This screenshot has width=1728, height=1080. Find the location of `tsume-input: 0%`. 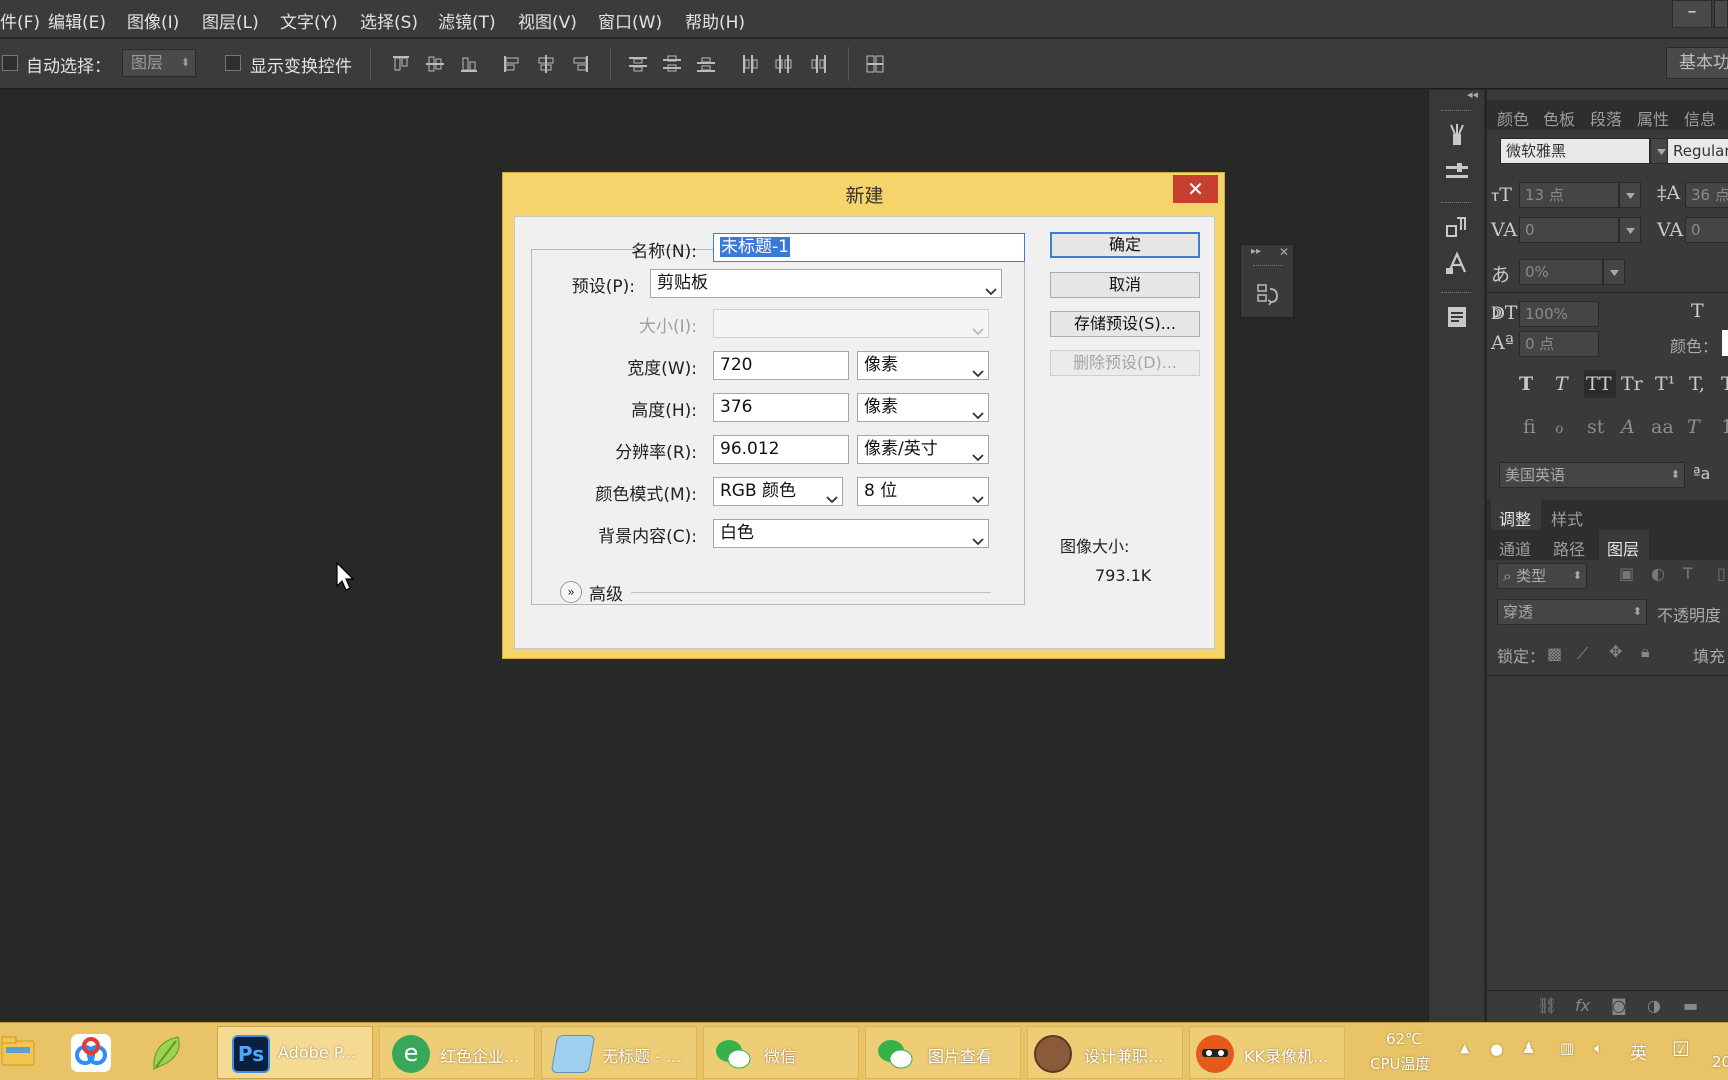

tsume-input: 0% is located at coordinates (1561, 272).